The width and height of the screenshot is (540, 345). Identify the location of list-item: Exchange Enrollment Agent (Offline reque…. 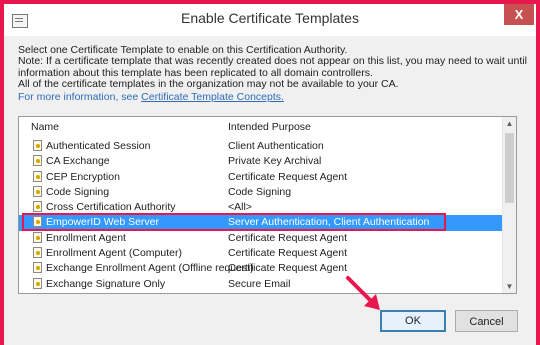
(261, 268).